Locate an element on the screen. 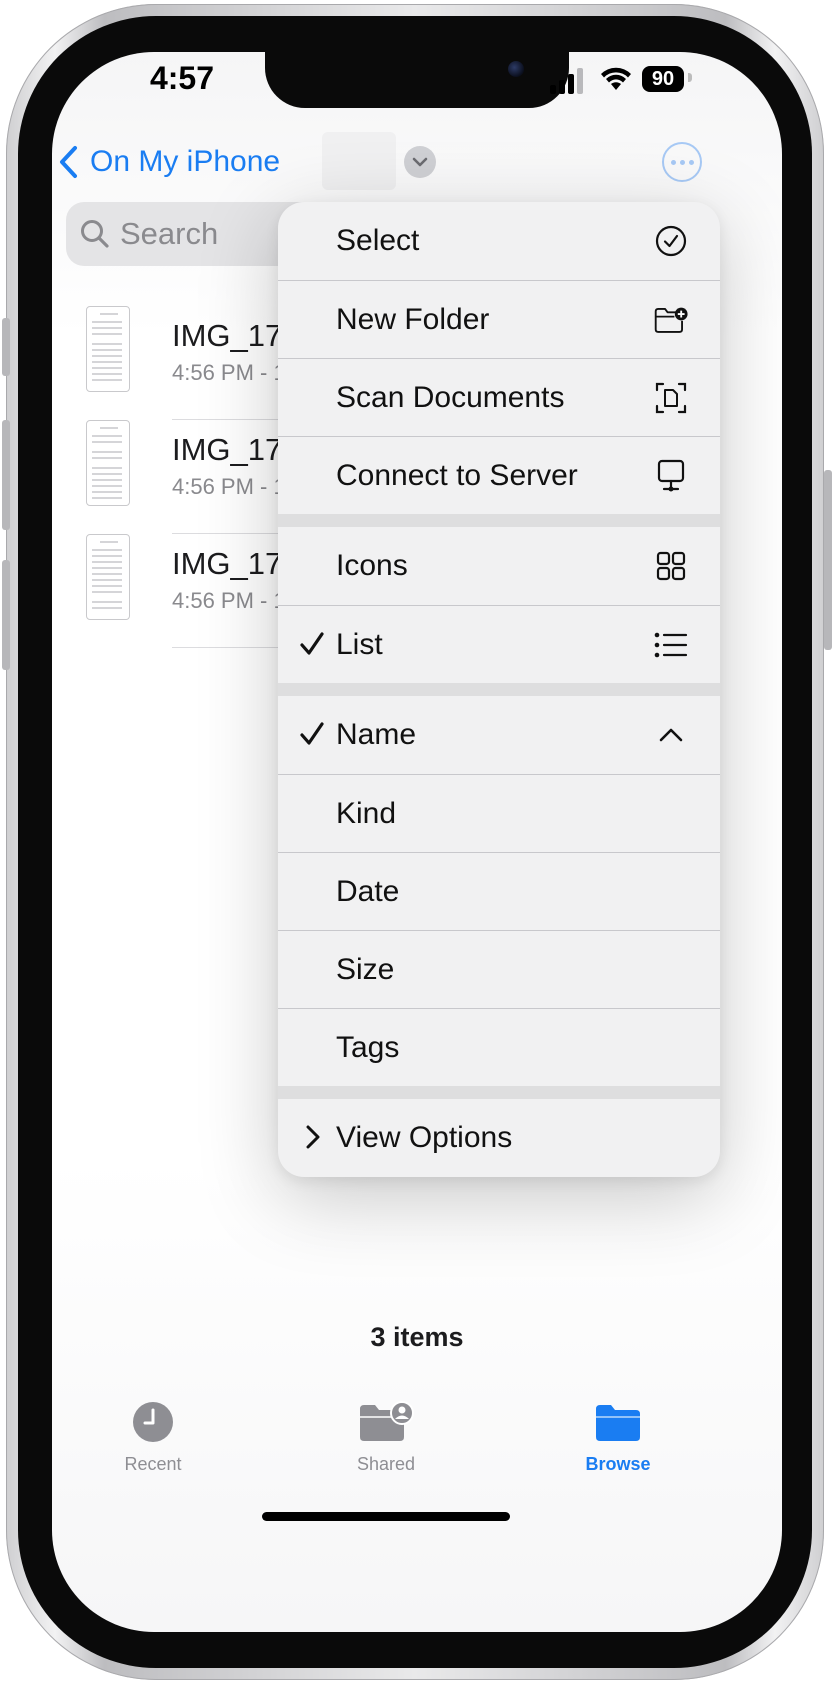  battery-cap is located at coordinates (690, 77).